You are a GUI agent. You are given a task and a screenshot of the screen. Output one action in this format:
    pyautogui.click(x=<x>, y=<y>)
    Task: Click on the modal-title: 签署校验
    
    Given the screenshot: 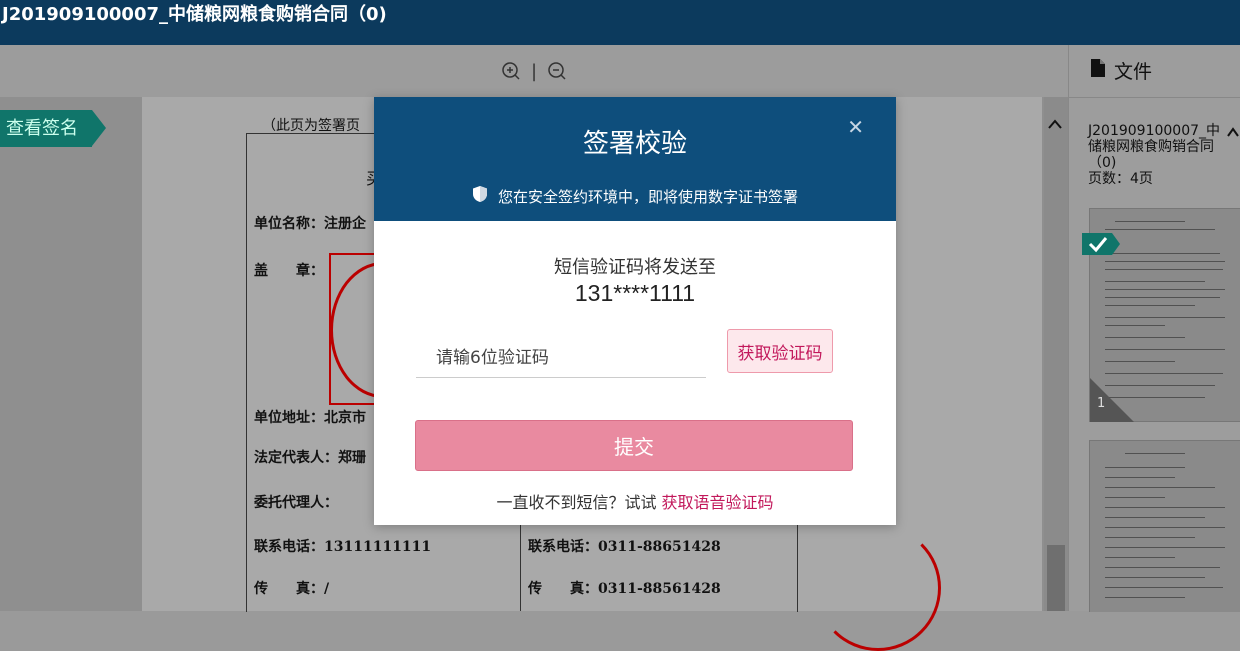 What is the action you would take?
    pyautogui.click(x=634, y=144)
    